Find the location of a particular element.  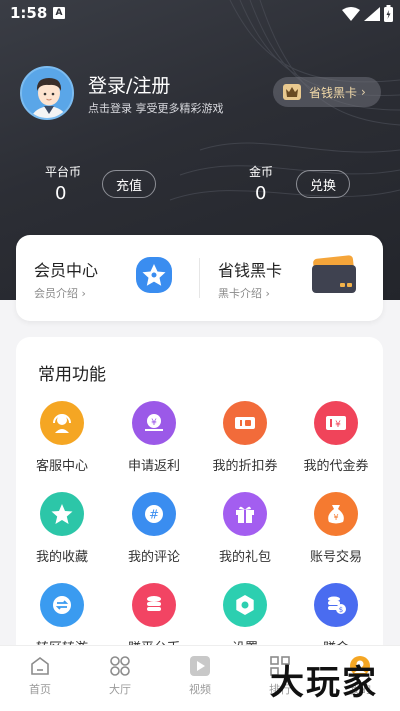

func-label: 我的收藏 is located at coordinates (61, 557).